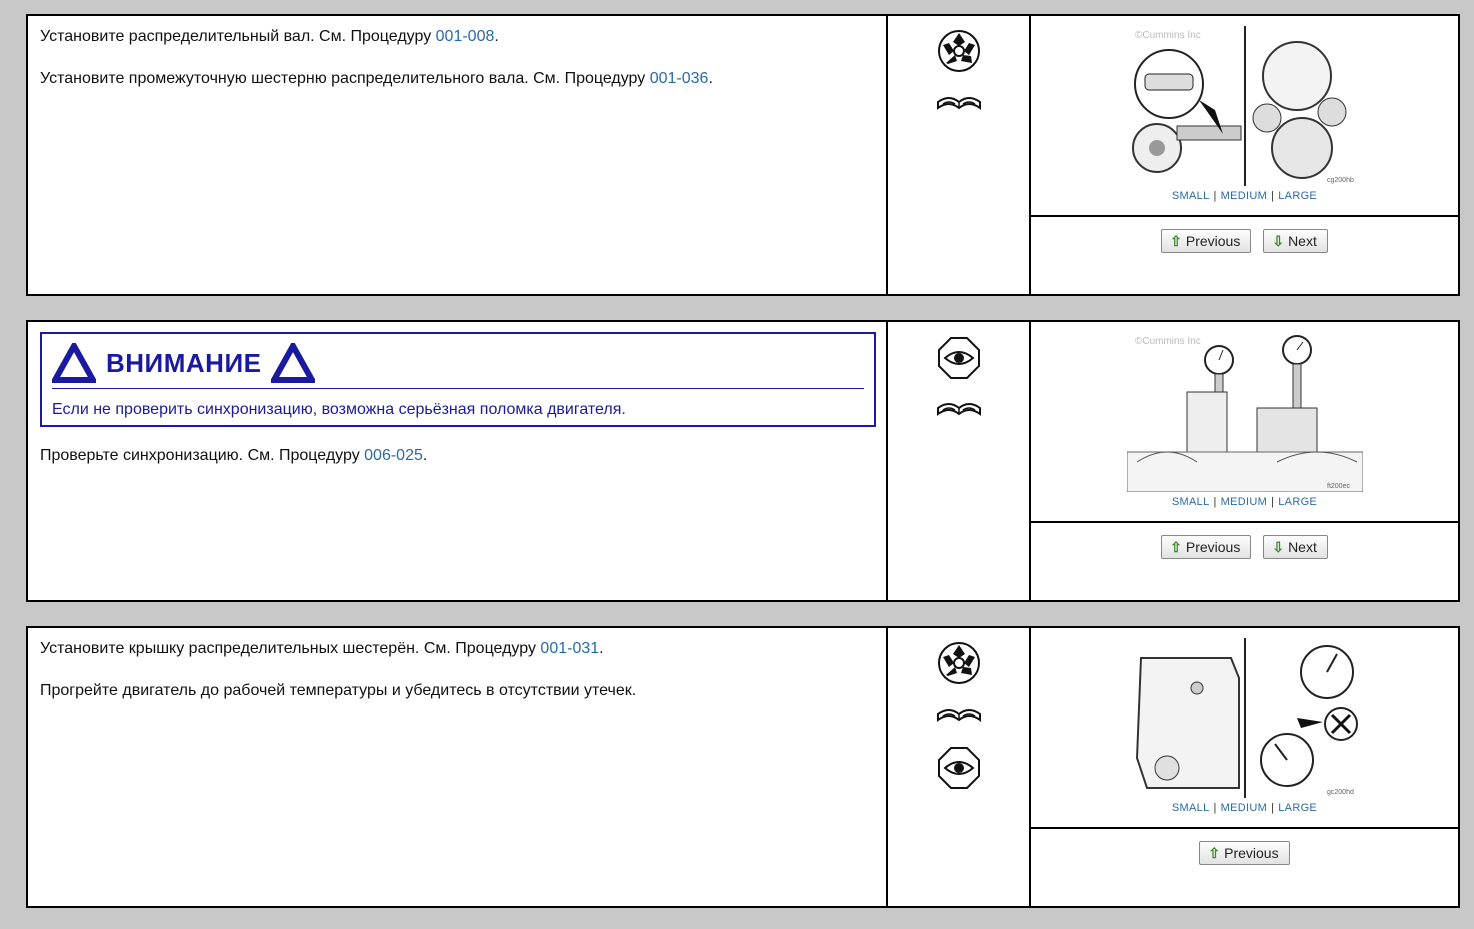  I want to click on figure-panel: ©Cummins Inc cg200hb SMALL | MEDIUM | LARGE, so click(1244, 116).